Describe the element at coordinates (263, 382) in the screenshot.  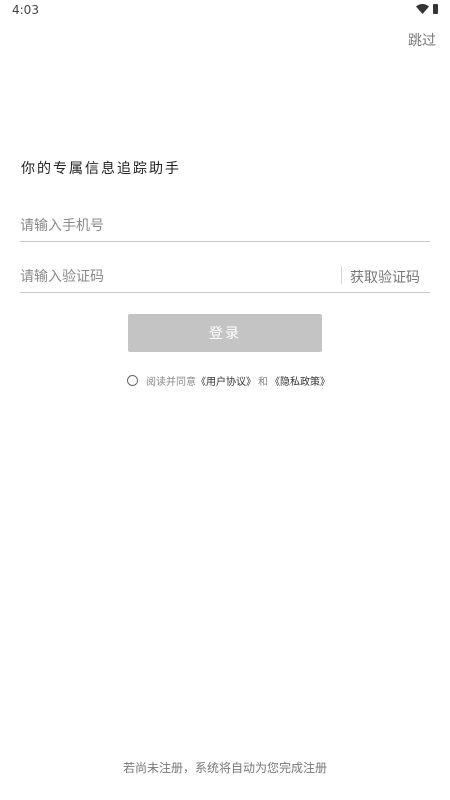
I see `agreement-and: 和` at that location.